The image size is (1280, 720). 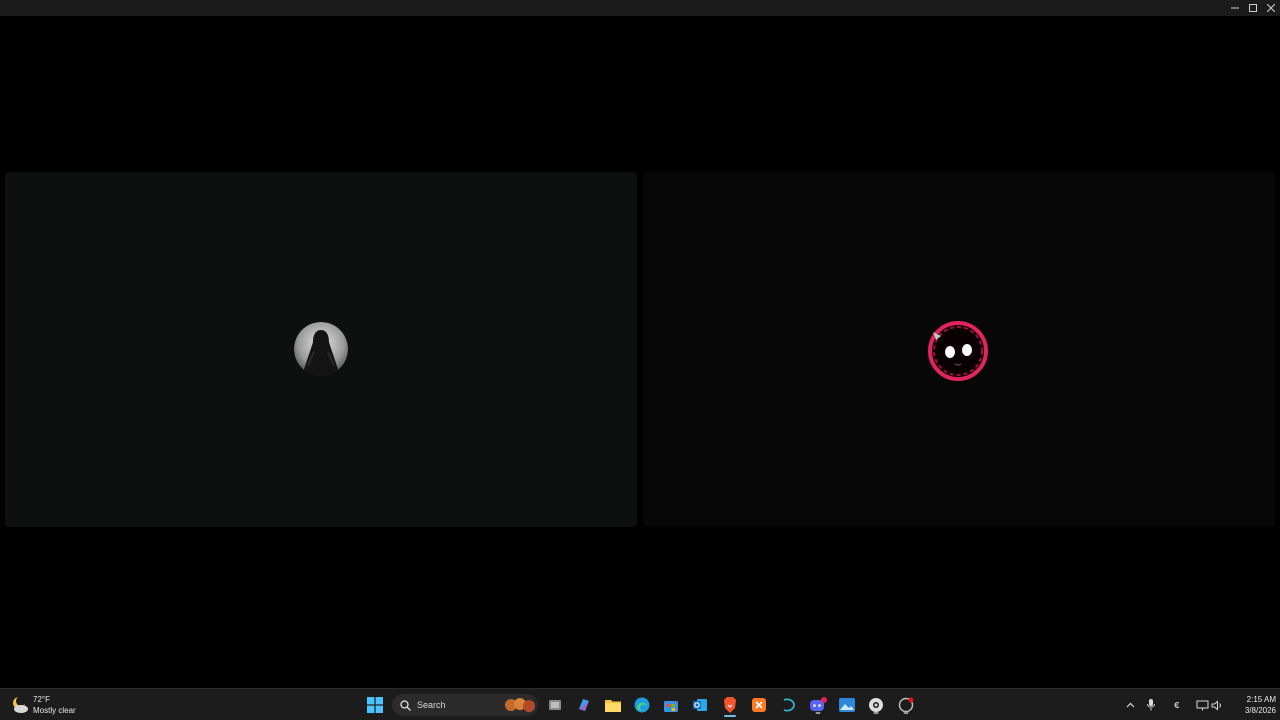 What do you see at coordinates (1130, 705) in the screenshot?
I see `chevron-up-icon` at bounding box center [1130, 705].